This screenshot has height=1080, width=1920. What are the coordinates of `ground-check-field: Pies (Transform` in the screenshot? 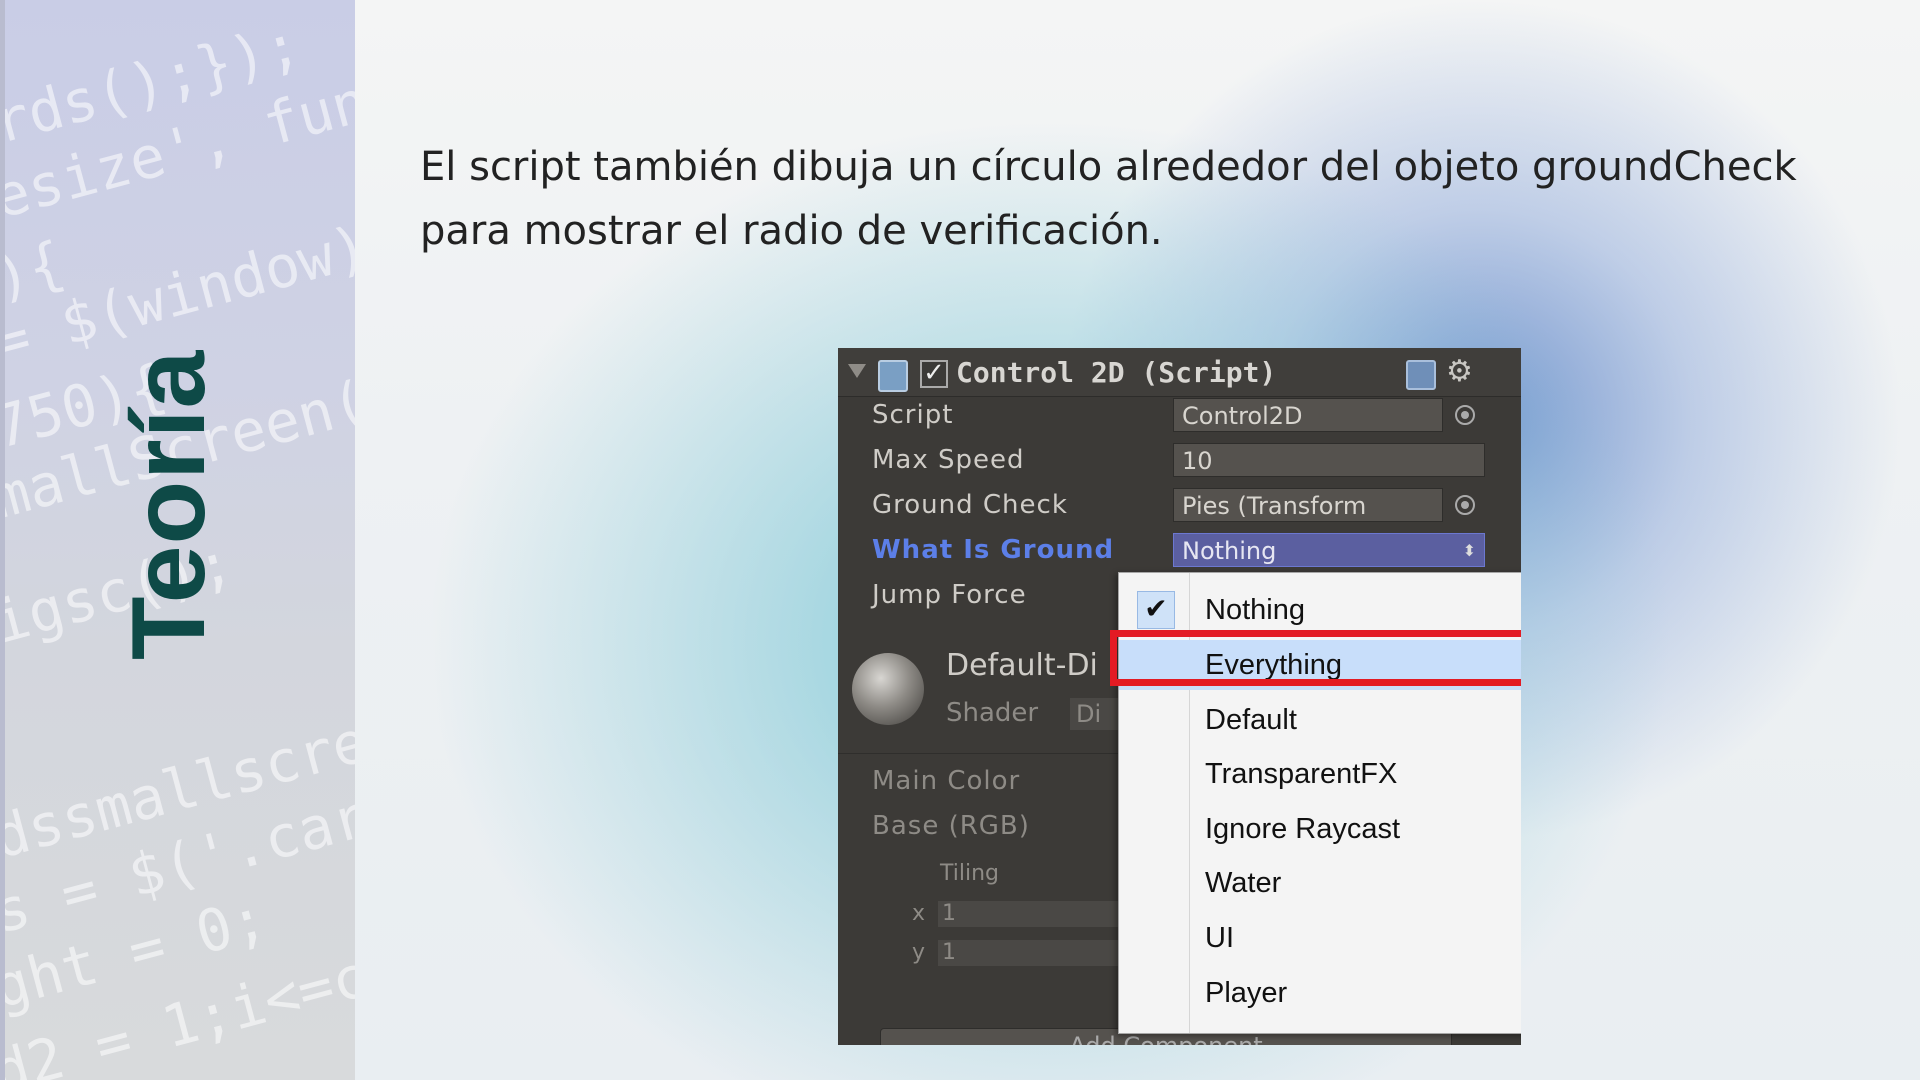 It's located at (1308, 505).